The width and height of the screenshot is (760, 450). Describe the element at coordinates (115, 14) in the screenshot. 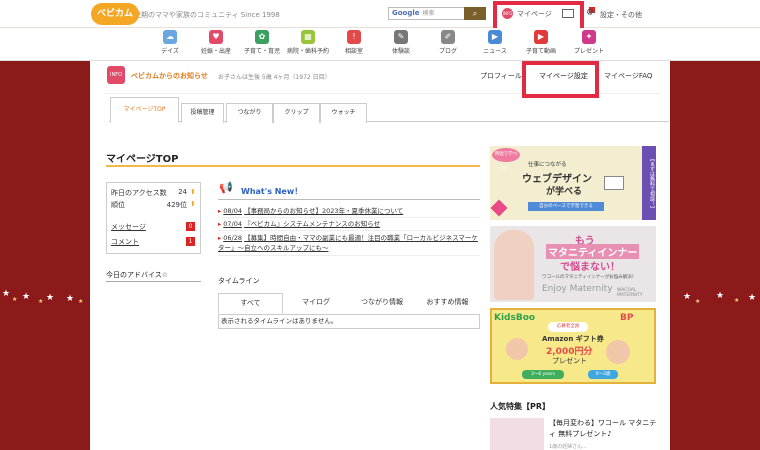

I see `site-logo: べビカム` at that location.